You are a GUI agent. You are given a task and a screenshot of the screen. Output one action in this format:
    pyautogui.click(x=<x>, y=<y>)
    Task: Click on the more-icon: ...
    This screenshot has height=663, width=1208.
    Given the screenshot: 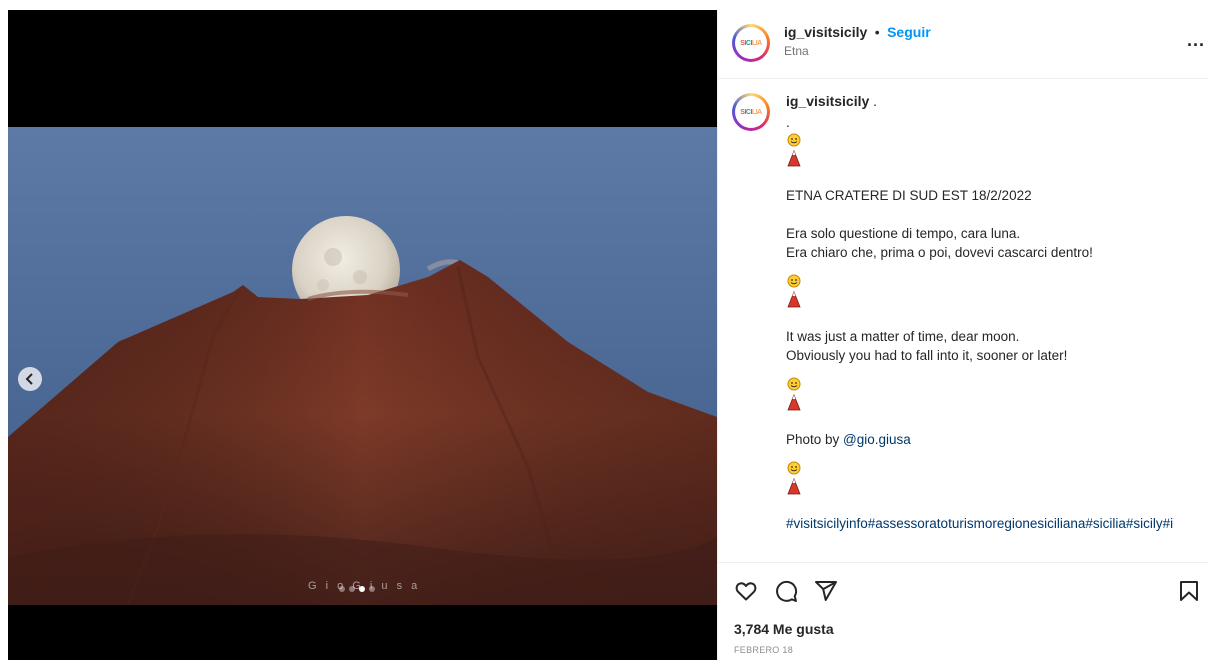 What is the action you would take?
    pyautogui.click(x=1196, y=40)
    